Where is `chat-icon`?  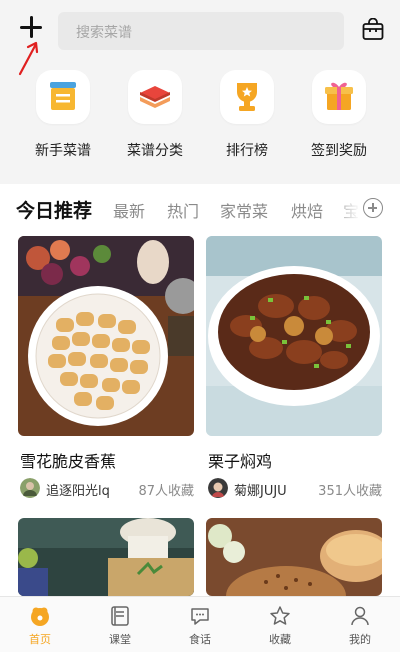
chat-icon is located at coordinates (200, 616).